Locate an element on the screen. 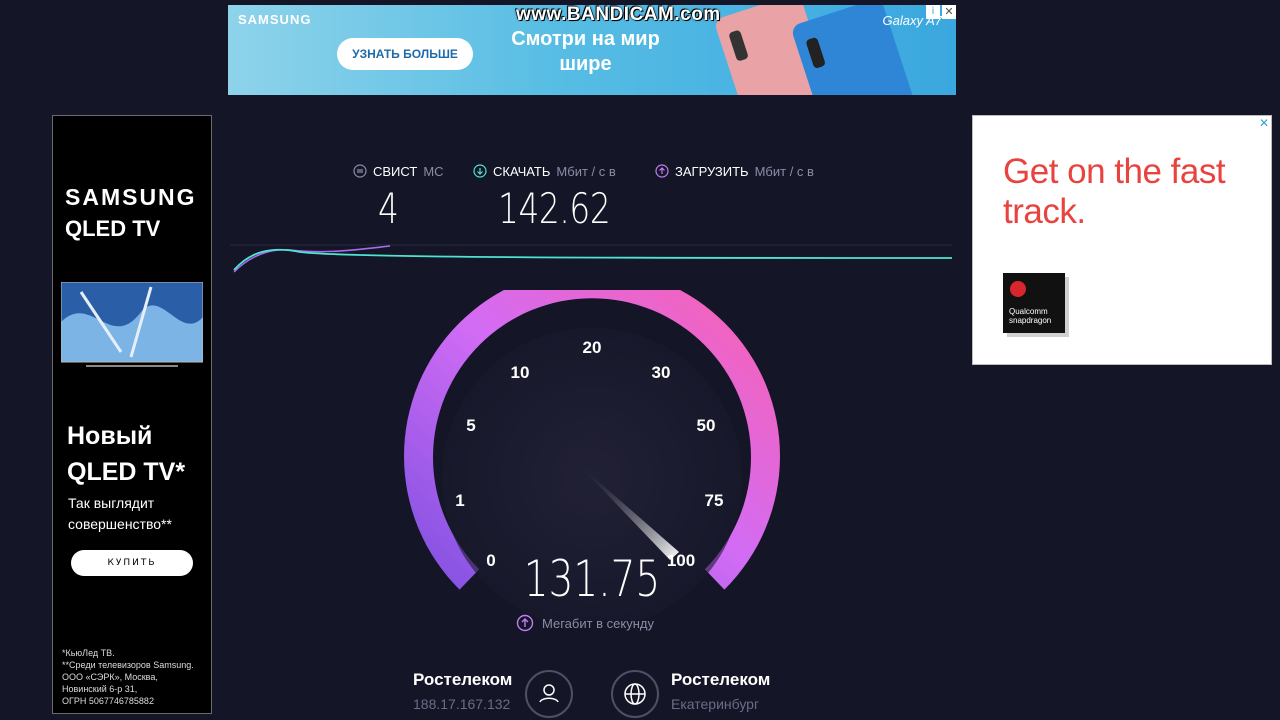 The height and width of the screenshot is (720, 1280). client-isp: Ростелеком is located at coordinates (463, 679).